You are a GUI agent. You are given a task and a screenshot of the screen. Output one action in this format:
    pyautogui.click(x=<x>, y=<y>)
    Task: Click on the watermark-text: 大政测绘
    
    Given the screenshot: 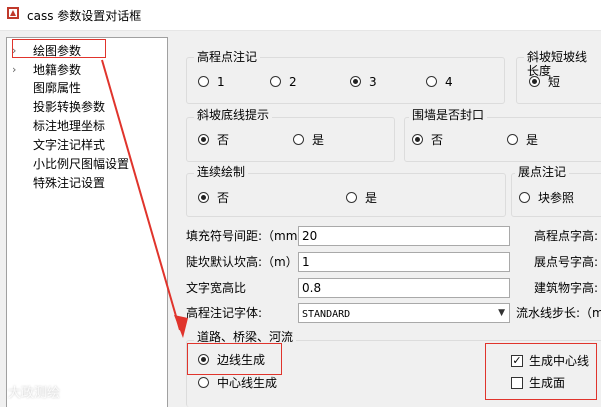 What is the action you would take?
    pyautogui.click(x=34, y=393)
    